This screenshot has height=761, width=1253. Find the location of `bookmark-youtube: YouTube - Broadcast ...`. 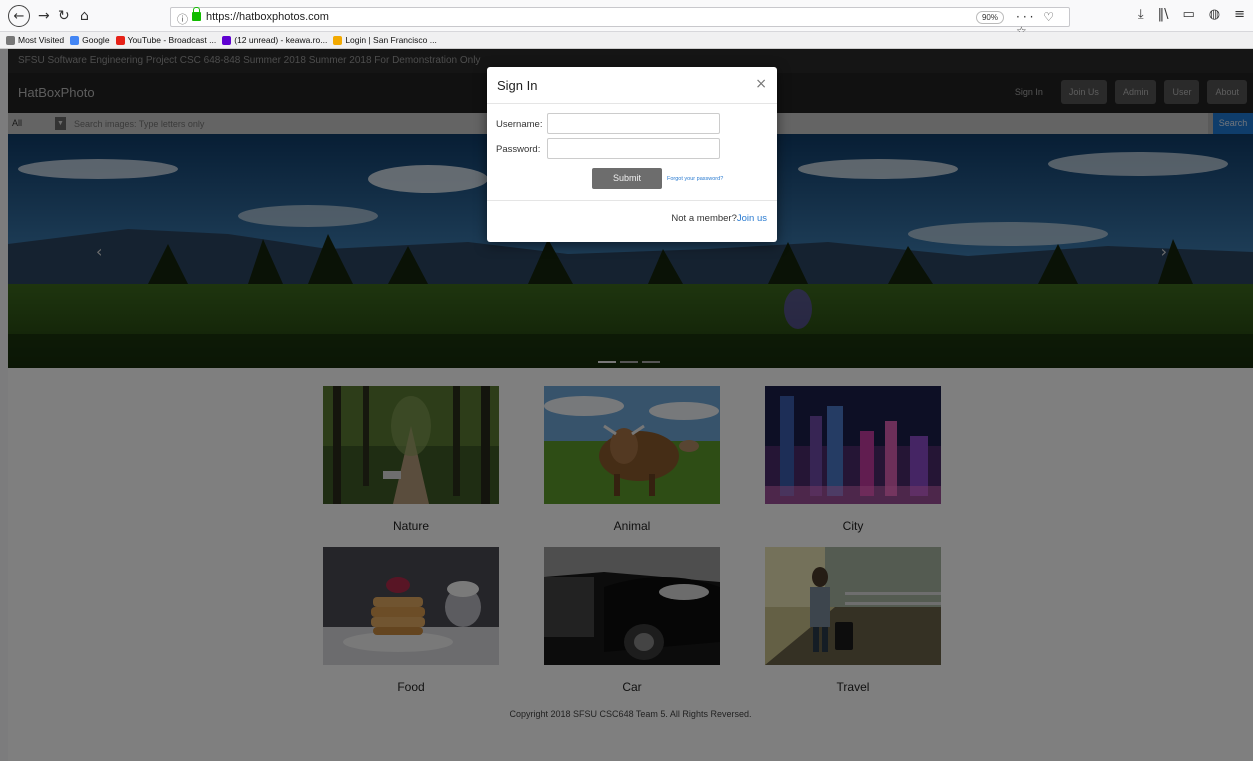

bookmark-youtube: YouTube - Broadcast ... is located at coordinates (165, 40).